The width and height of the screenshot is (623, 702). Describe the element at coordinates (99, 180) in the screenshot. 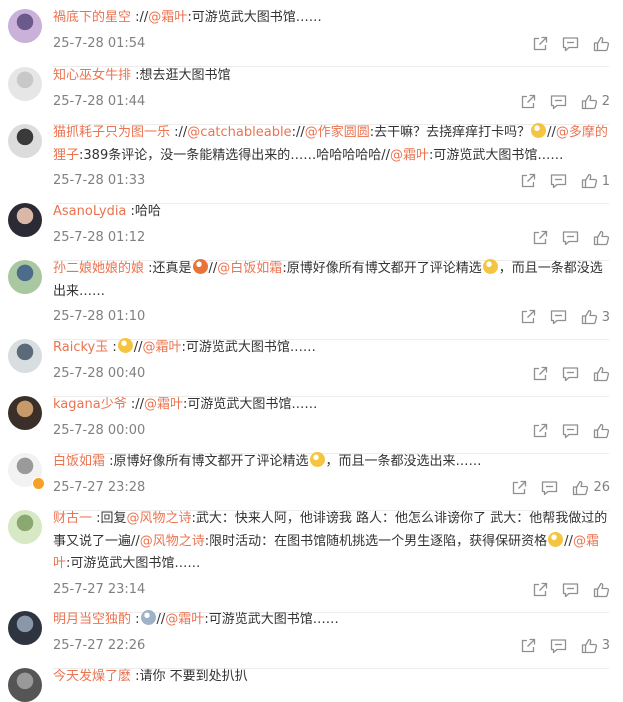

I see `comment-timestamp: 25-7-28 01:33` at that location.